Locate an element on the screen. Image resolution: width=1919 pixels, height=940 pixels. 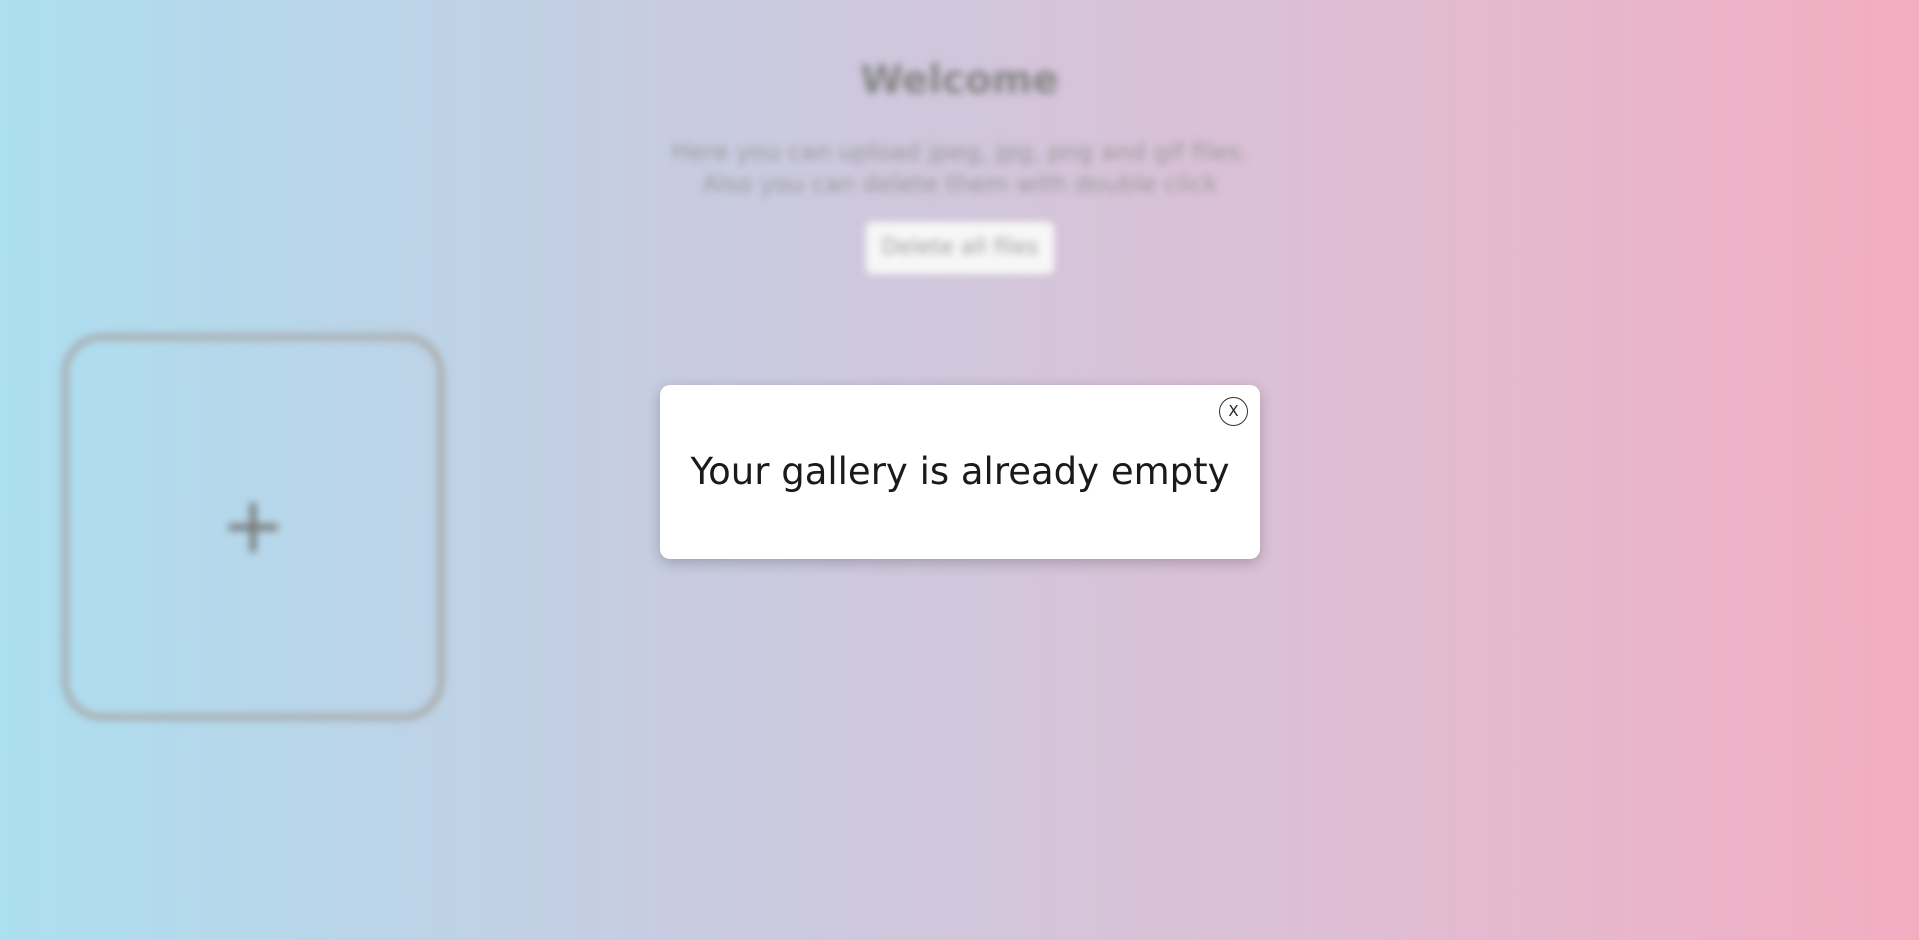
delete-all-files-button: Delete all files is located at coordinates (960, 248).